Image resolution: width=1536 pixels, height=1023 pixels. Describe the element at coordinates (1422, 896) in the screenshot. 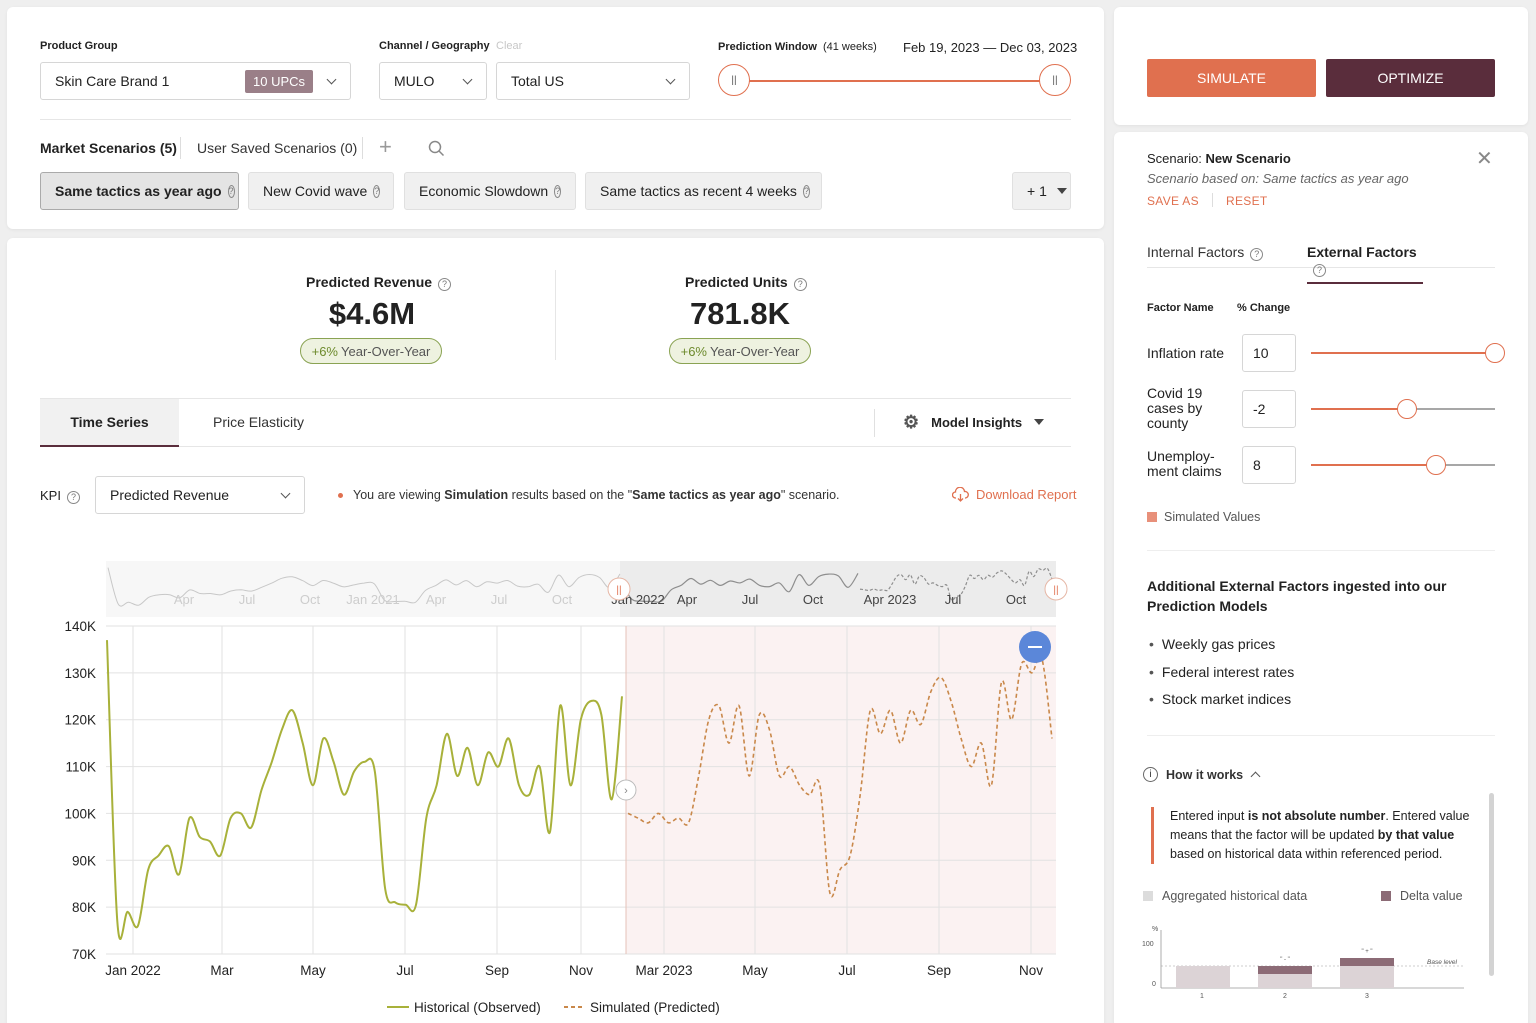

I see `delta-legend: Delta value` at that location.